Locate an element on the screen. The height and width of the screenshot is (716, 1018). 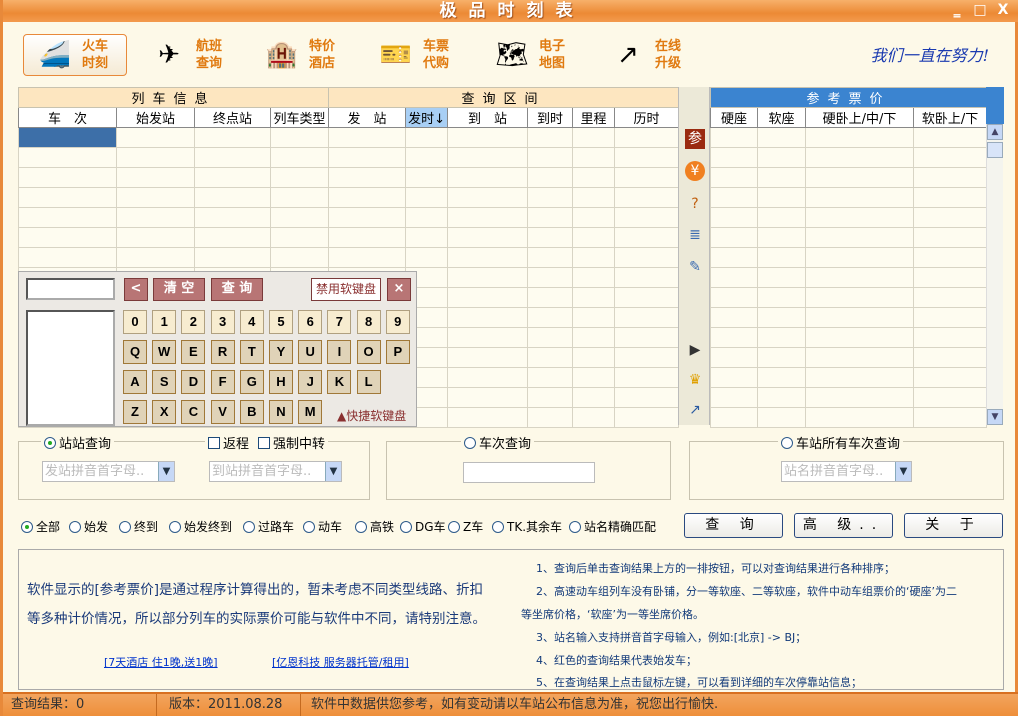
force-transfer-checkbox is located at coordinates (264, 442).